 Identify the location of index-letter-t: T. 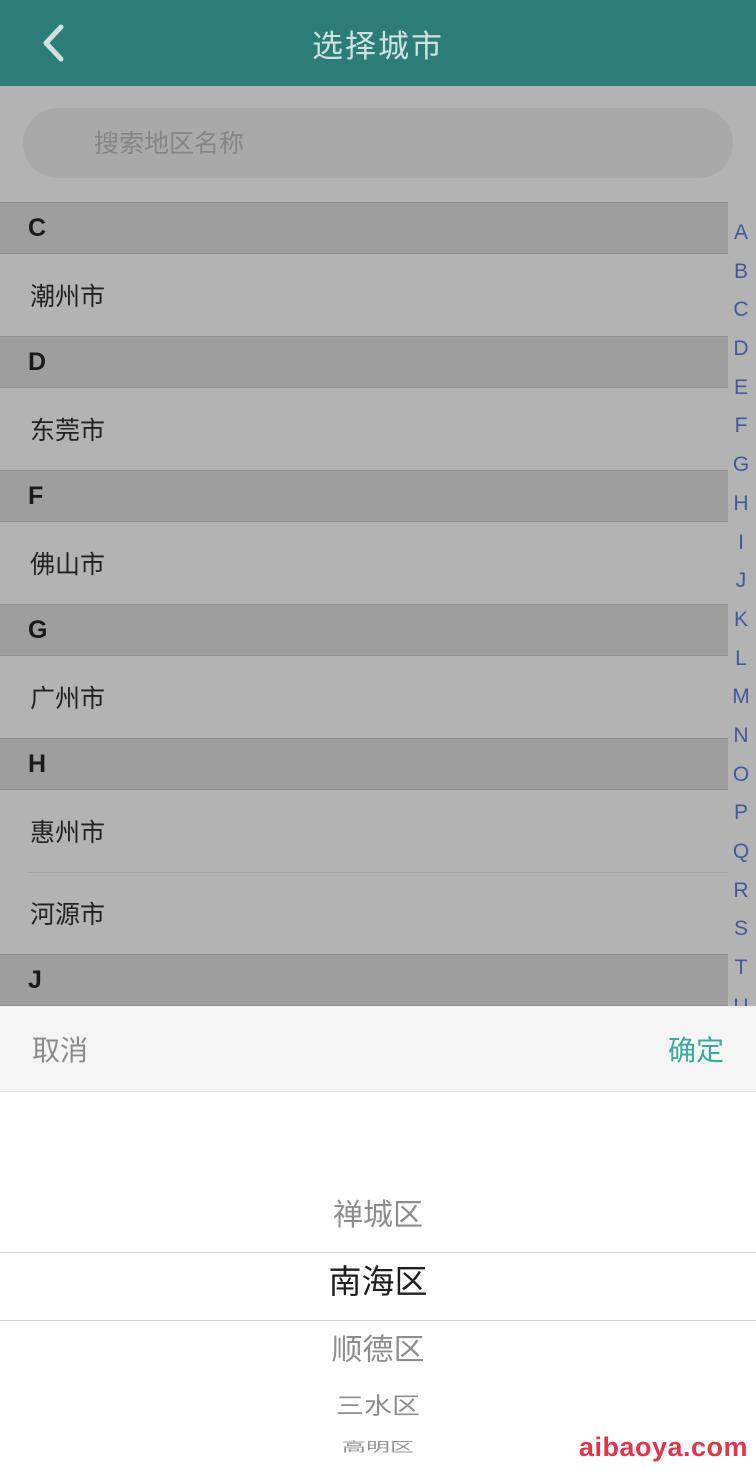
(741, 968).